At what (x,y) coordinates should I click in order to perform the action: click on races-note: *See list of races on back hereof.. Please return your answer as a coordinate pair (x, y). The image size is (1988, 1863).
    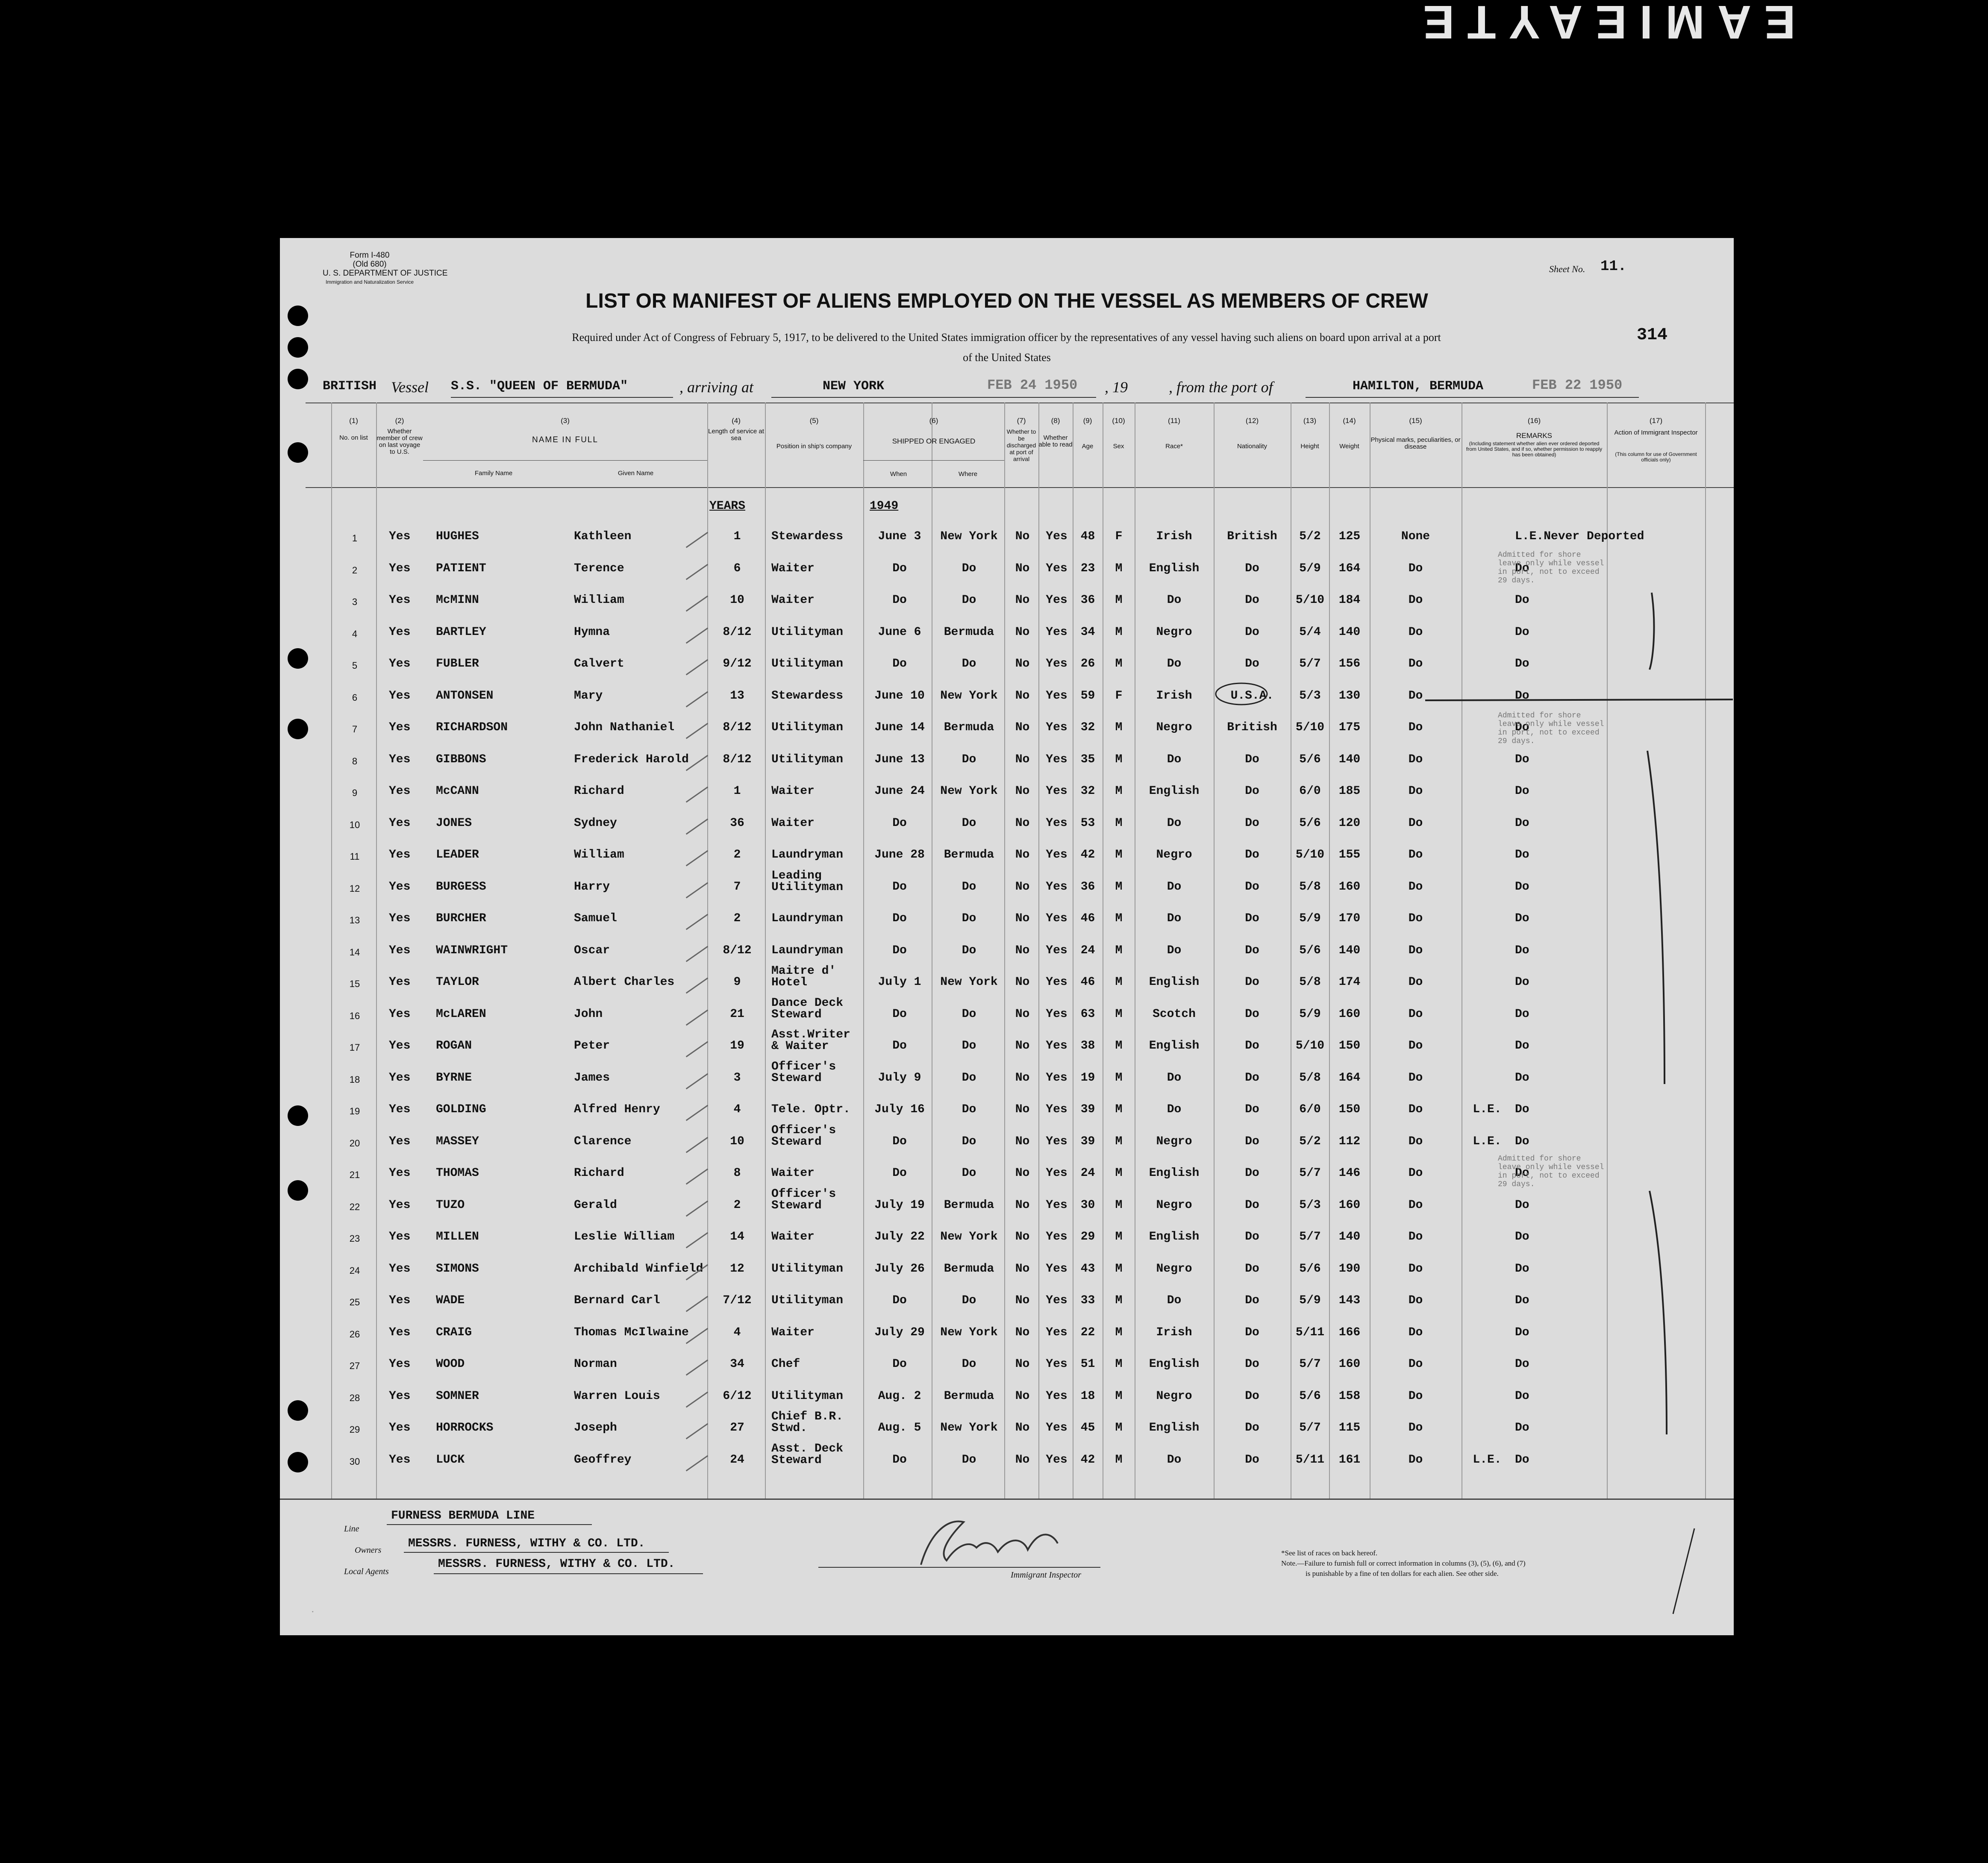
    Looking at the image, I should click on (1329, 1553).